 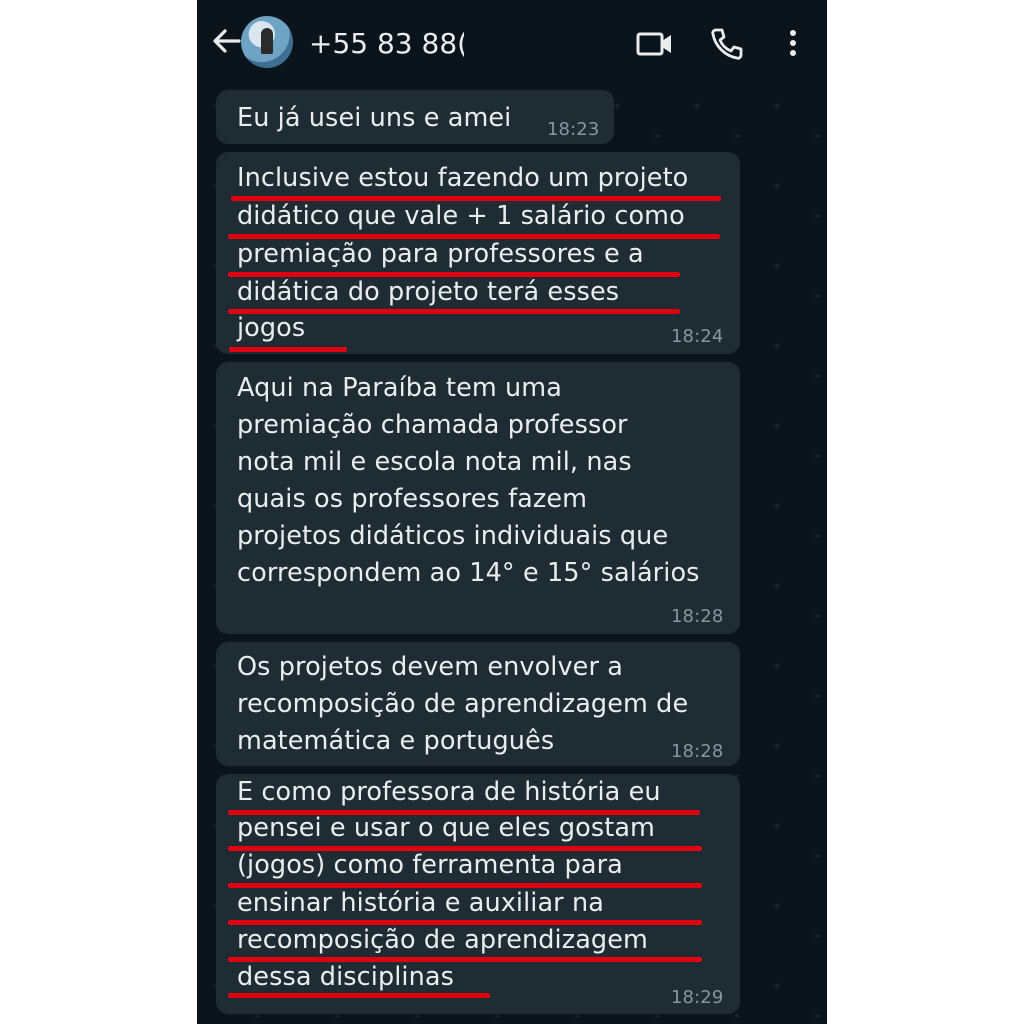 I want to click on chat-header: +55 83 88(, so click(x=512, y=43).